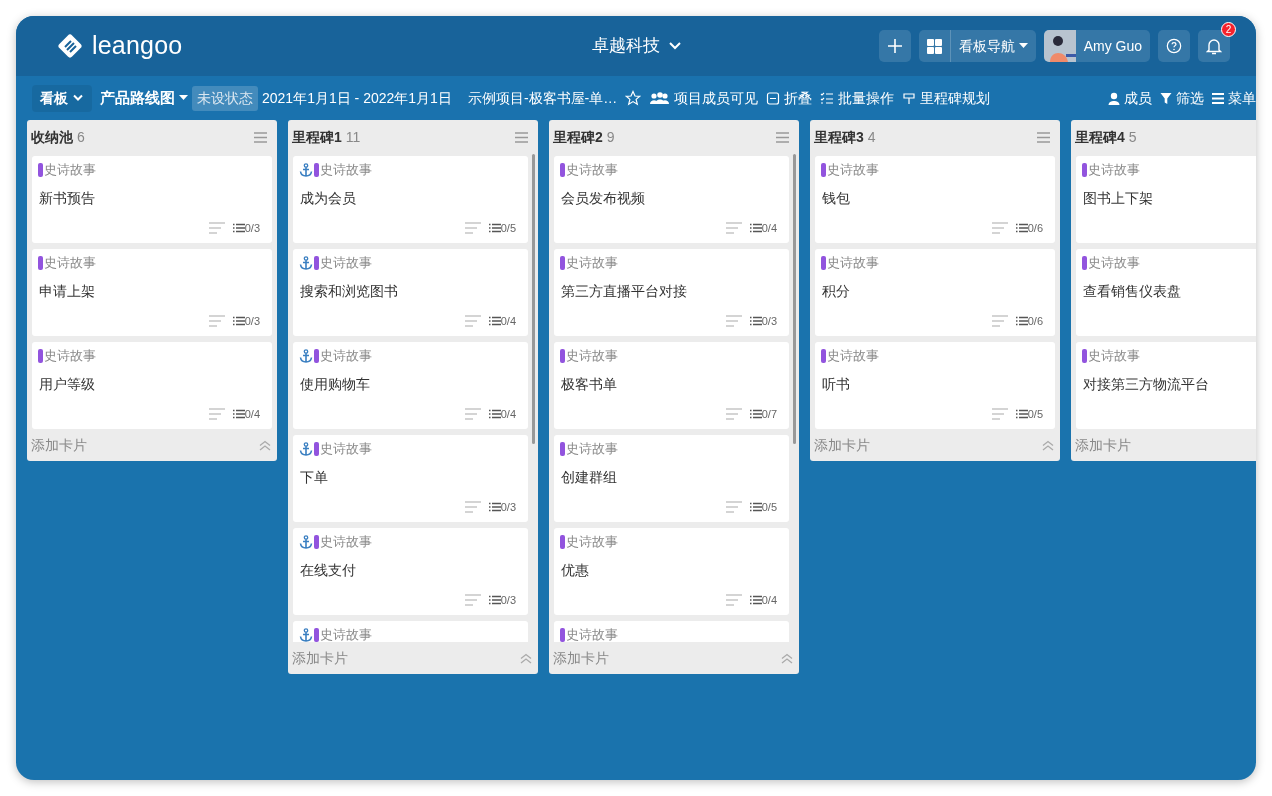  I want to click on task-card: 史诗故事 搜索和浏览图书 0/4, so click(410, 292).